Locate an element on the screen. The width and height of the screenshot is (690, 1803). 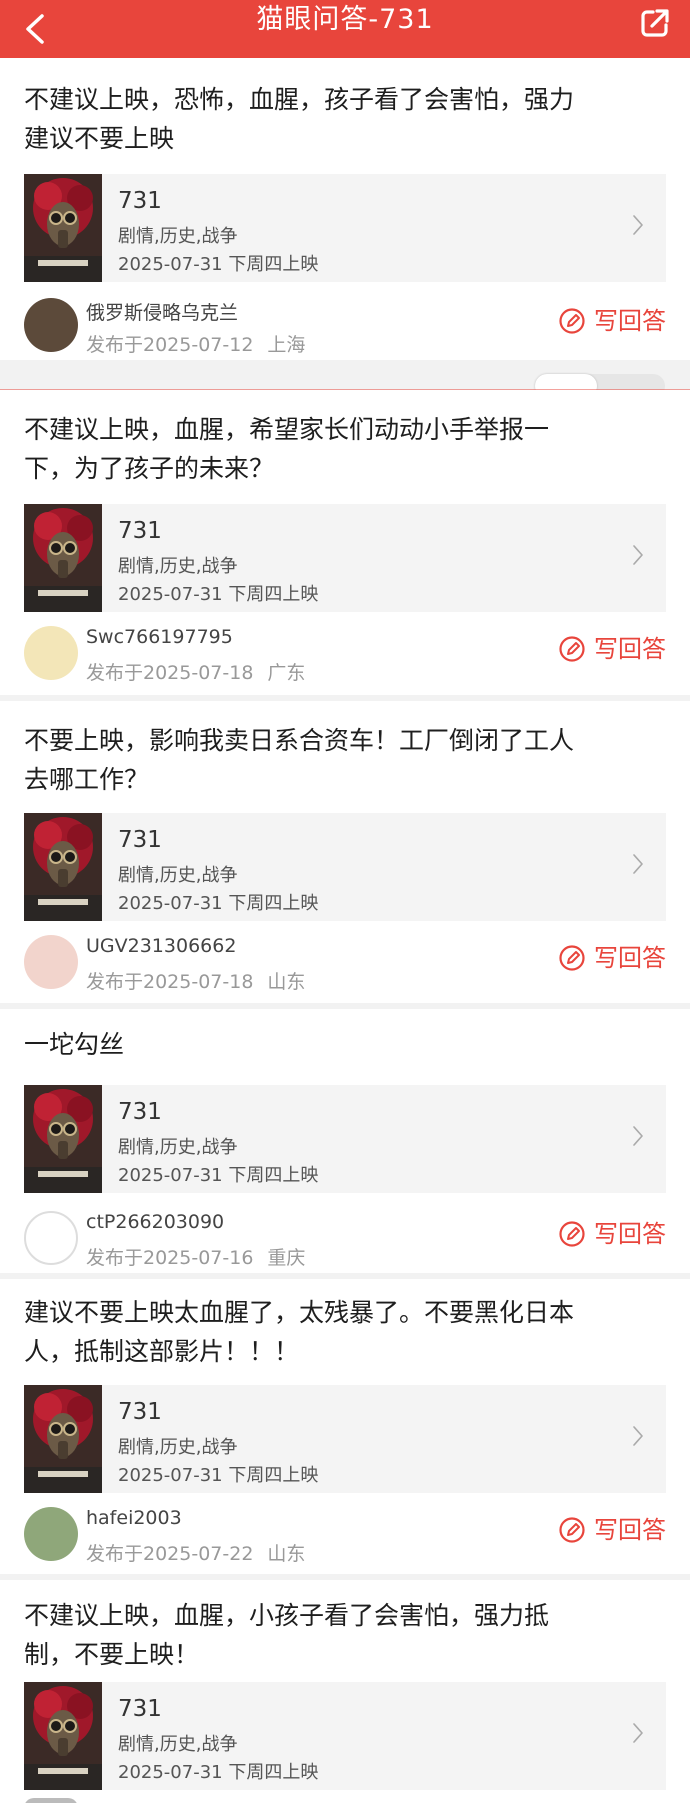
share-icon is located at coordinates (655, 23).